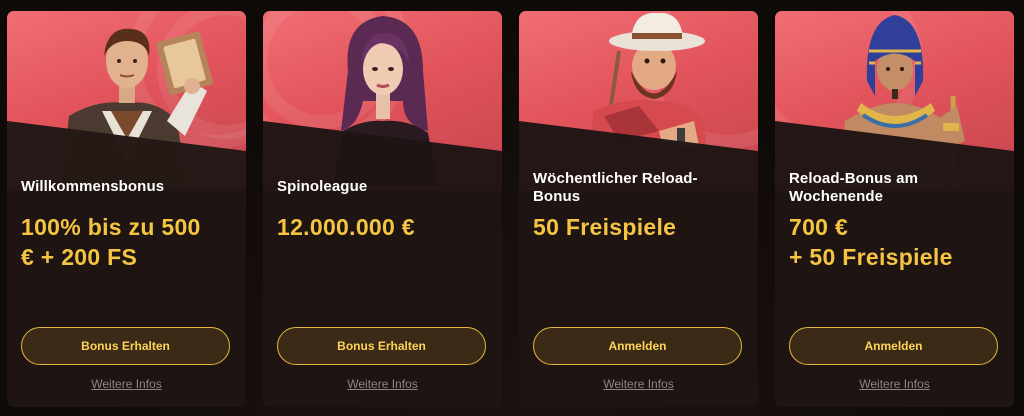  Describe the element at coordinates (836, 196) in the screenshot. I see `card-title-line2: Wochenende` at that location.